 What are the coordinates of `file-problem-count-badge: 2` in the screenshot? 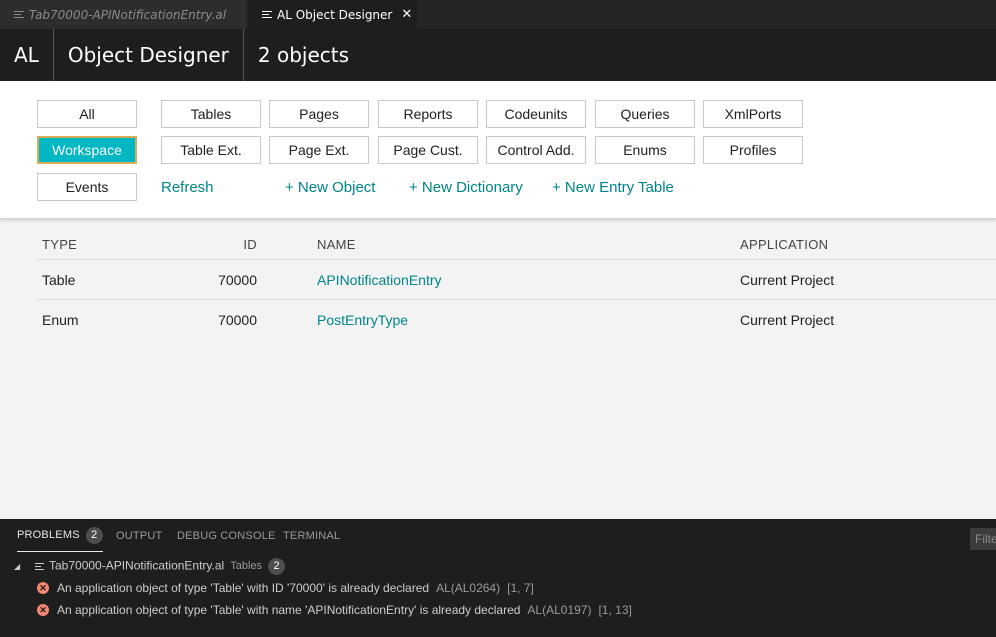 It's located at (277, 566).